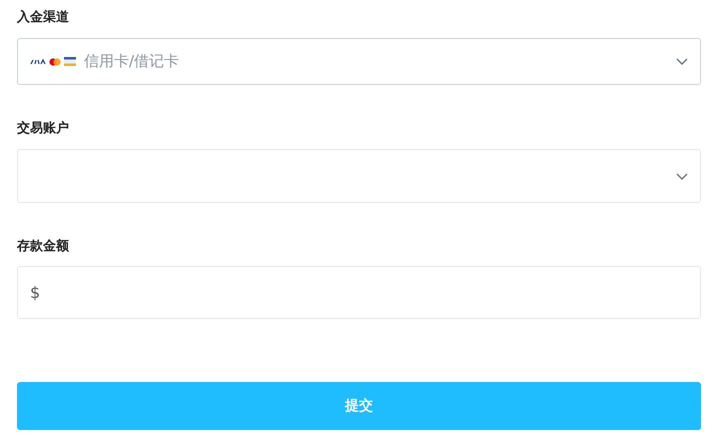  What do you see at coordinates (359, 61) in the screenshot?
I see `select-field: 信用卡/借记卡` at bounding box center [359, 61].